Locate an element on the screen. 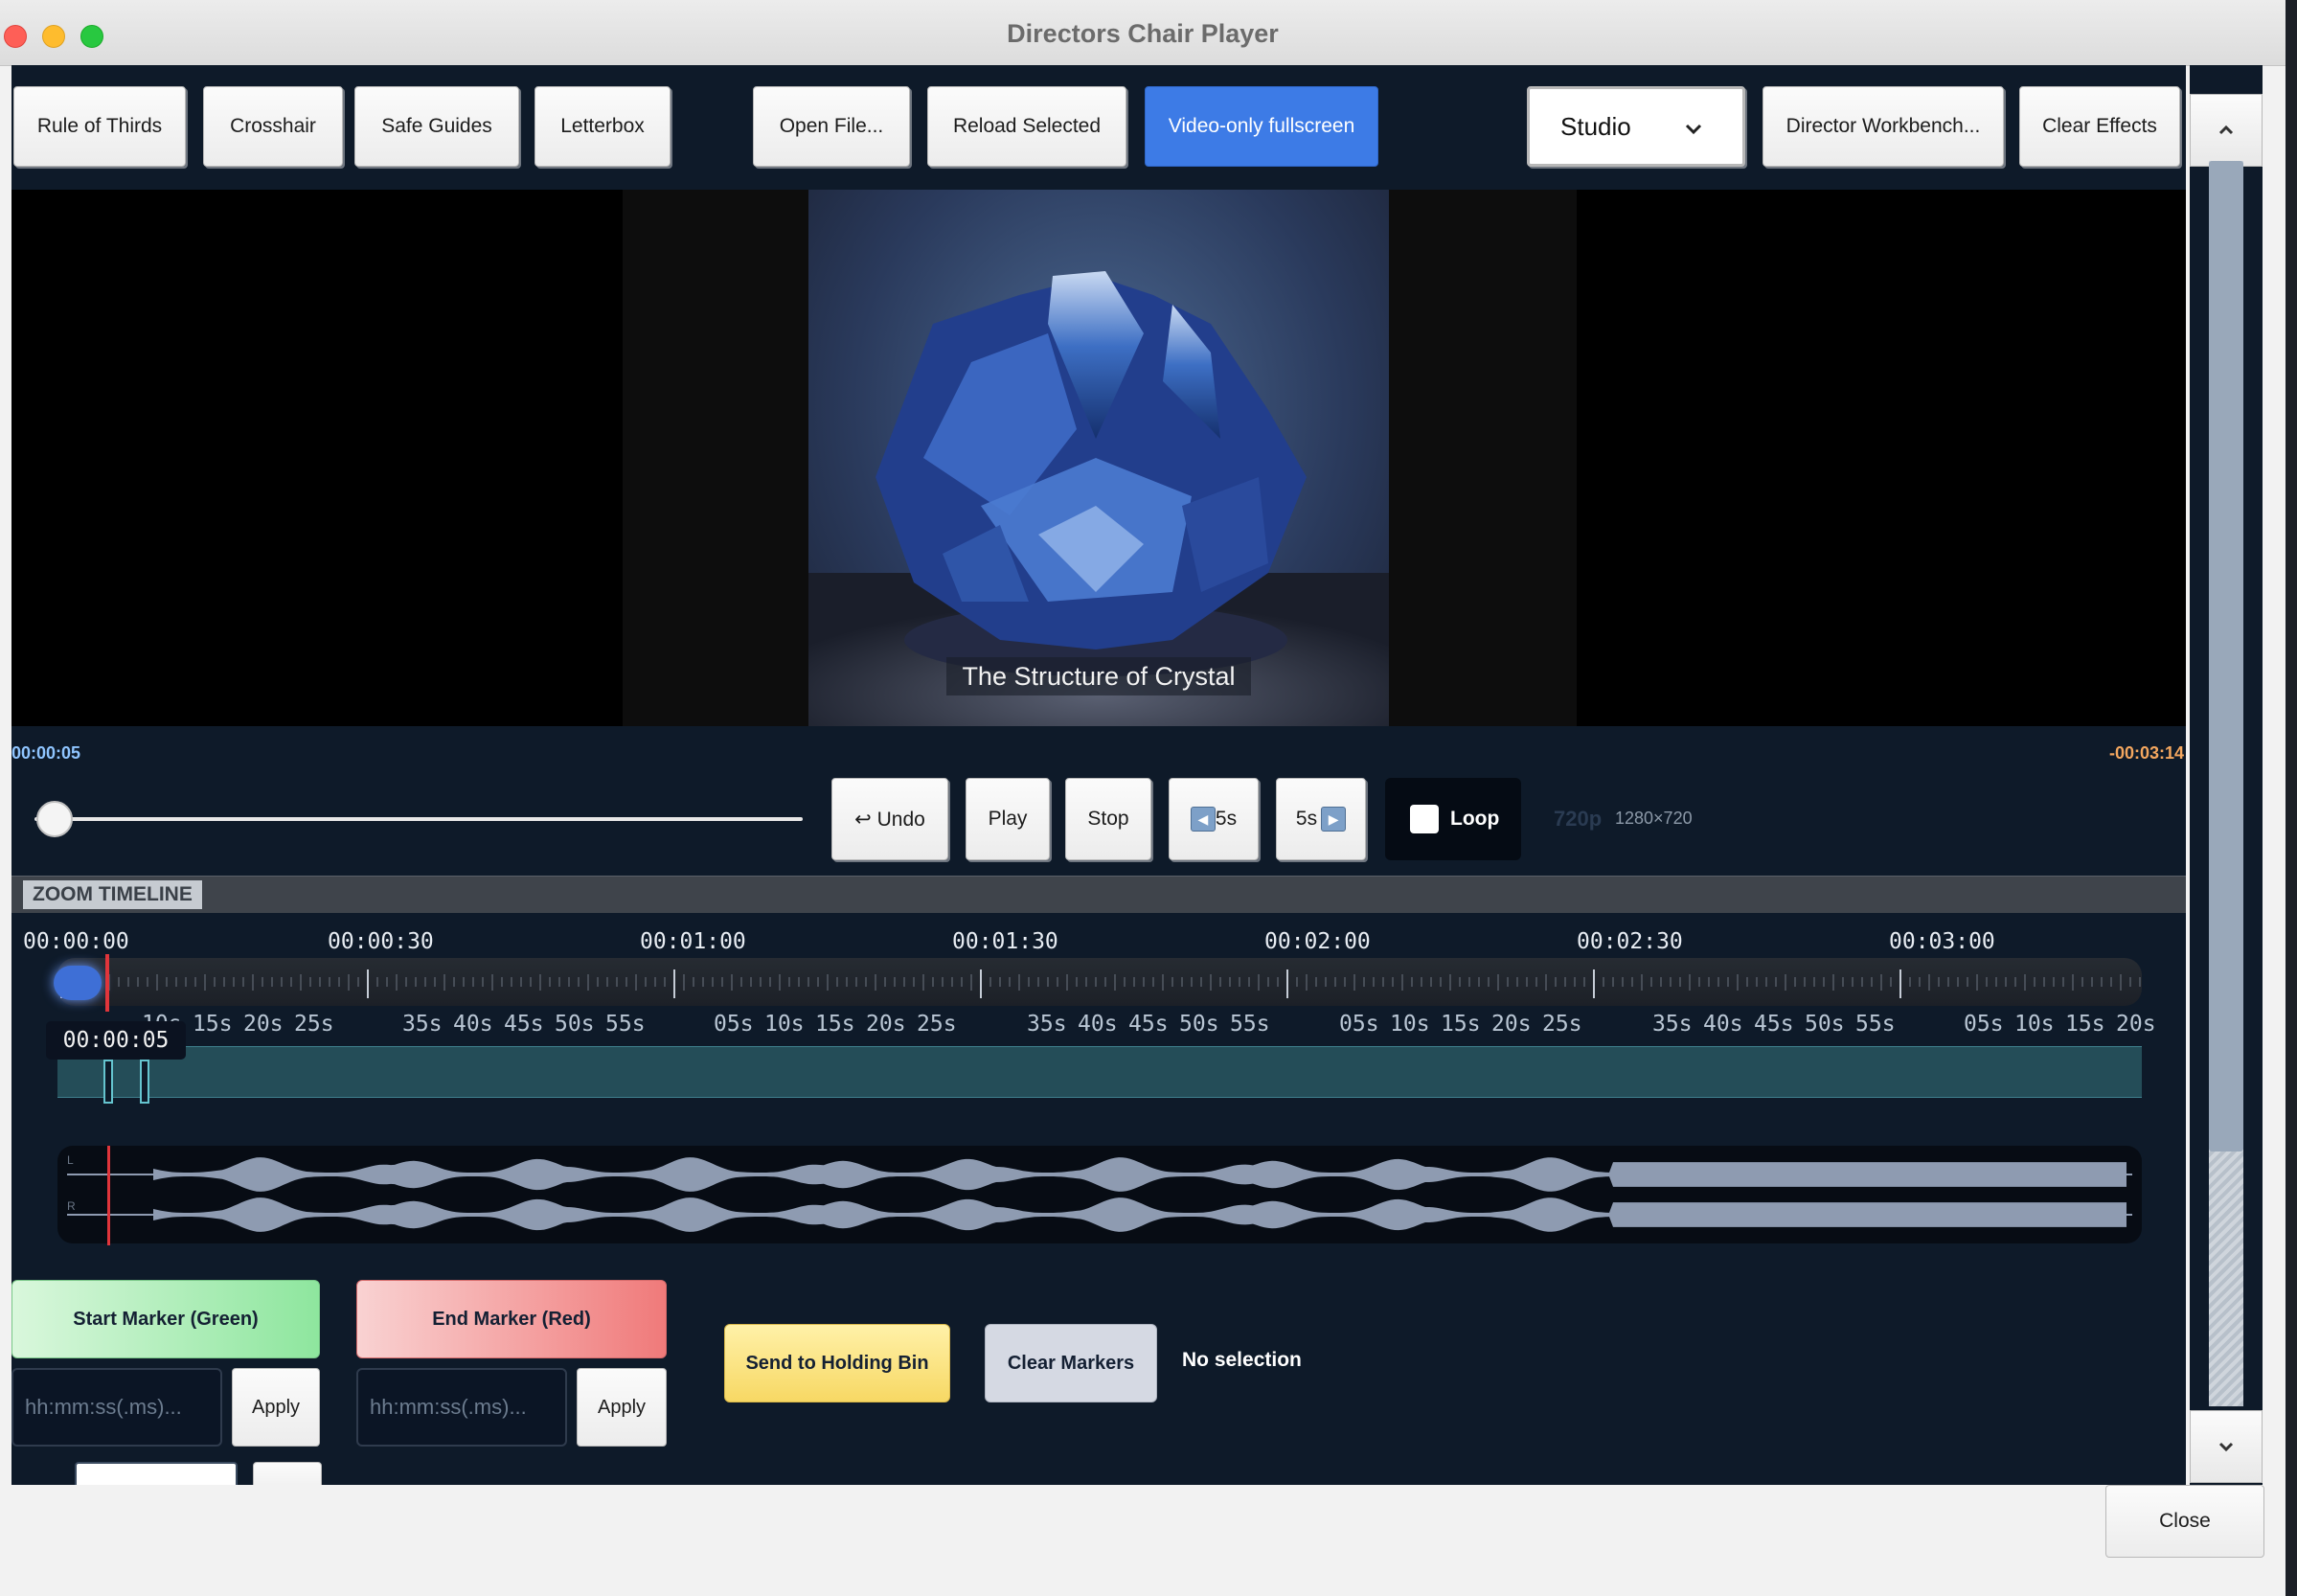 The height and width of the screenshot is (1596, 2297). clip-track is located at coordinates (1099, 1072).